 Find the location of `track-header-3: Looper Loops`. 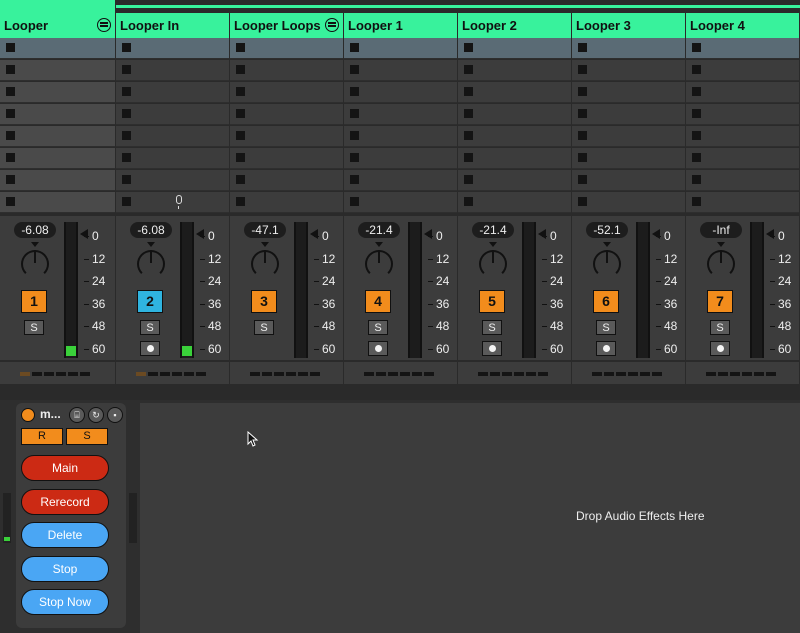

track-header-3: Looper Loops is located at coordinates (287, 25).